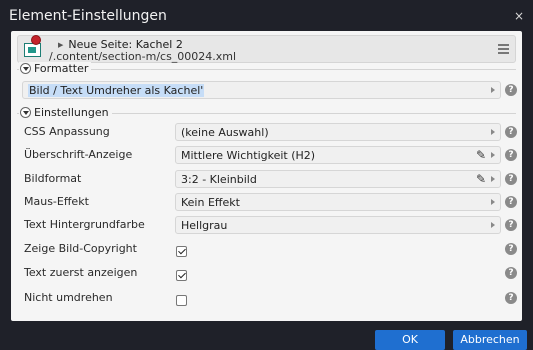 The width and height of the screenshot is (533, 350). I want to click on noflip-checkbox, so click(181, 300).